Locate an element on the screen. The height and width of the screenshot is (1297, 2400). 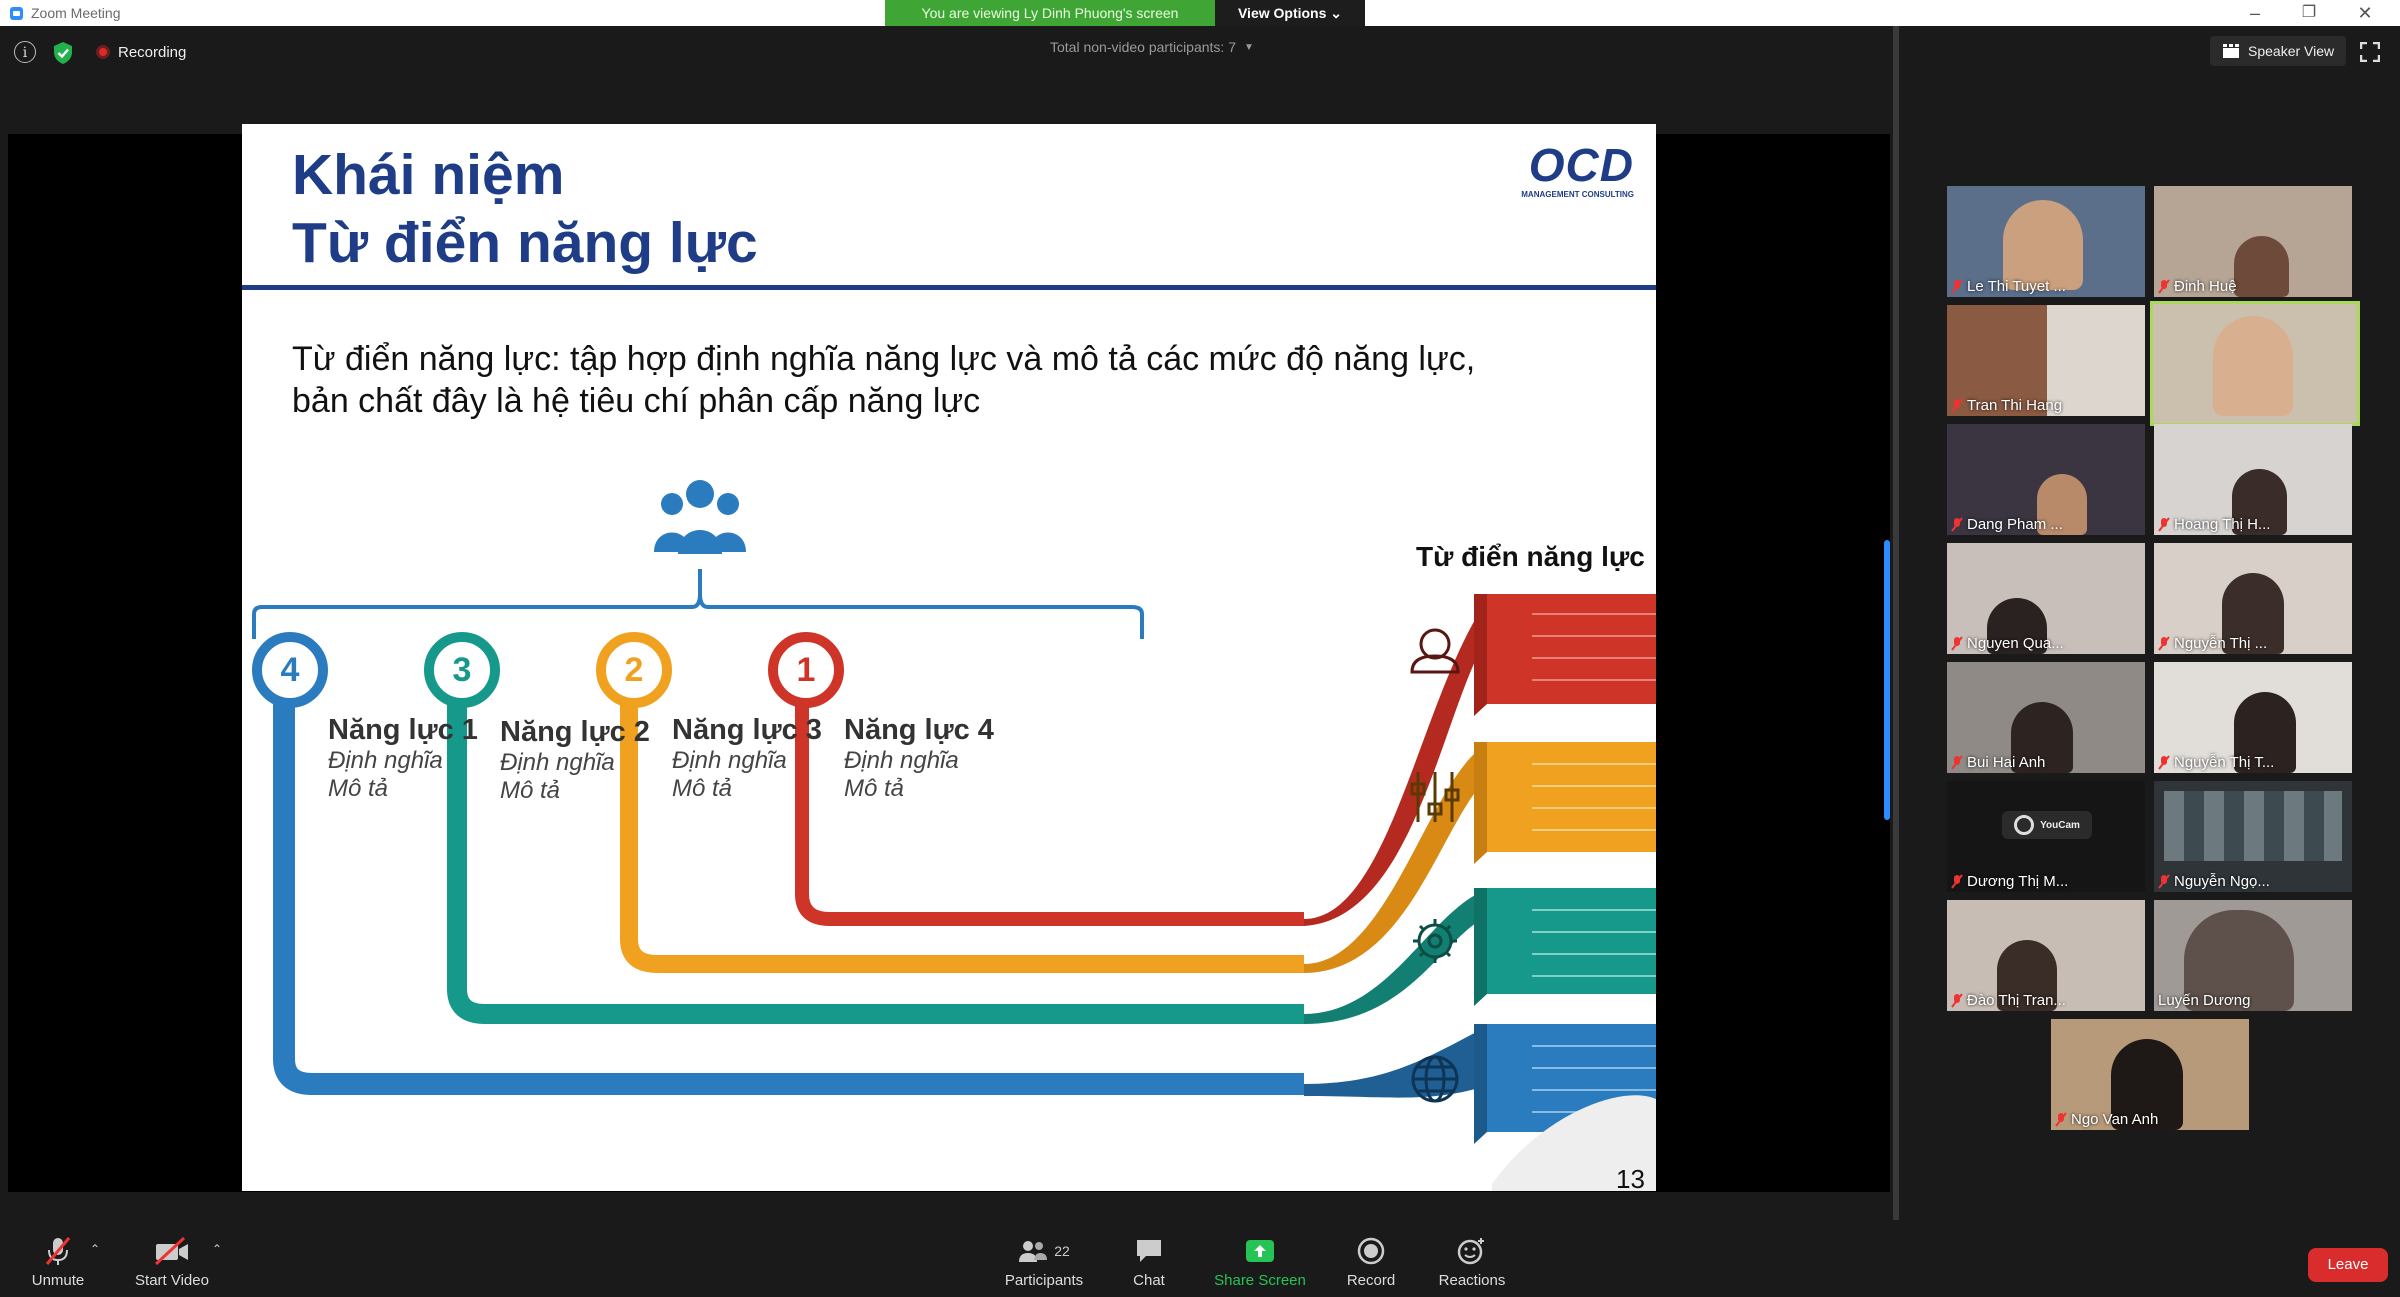
person-icon is located at coordinates (1435, 651).